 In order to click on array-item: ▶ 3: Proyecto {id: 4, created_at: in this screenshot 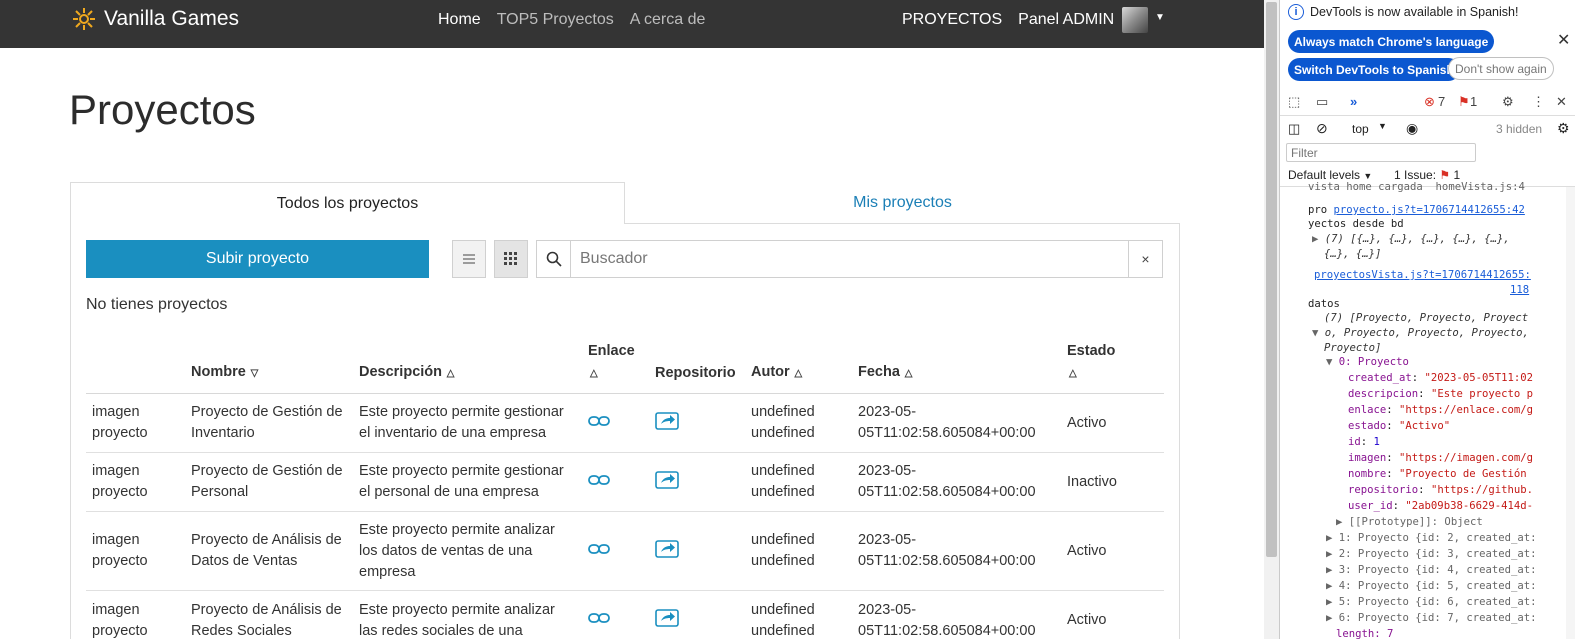, I will do `click(1431, 570)`.